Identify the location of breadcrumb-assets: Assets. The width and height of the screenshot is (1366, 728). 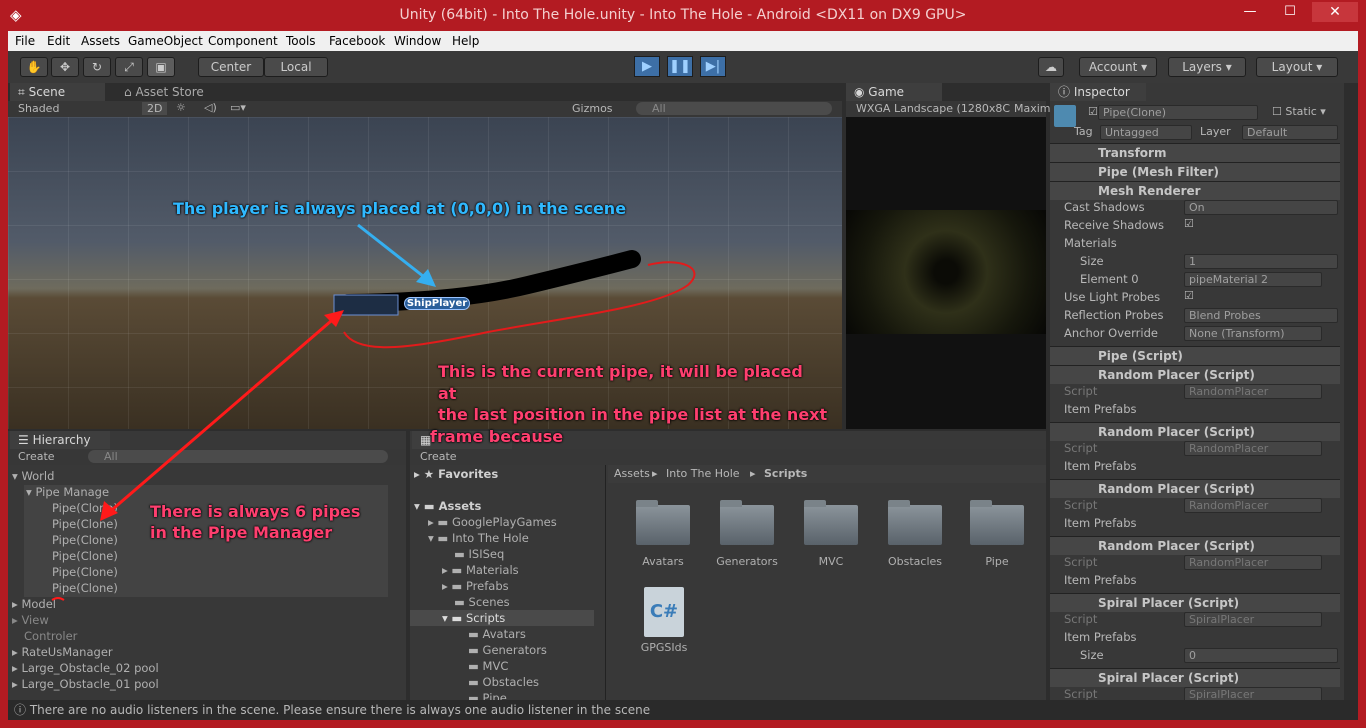
(632, 473).